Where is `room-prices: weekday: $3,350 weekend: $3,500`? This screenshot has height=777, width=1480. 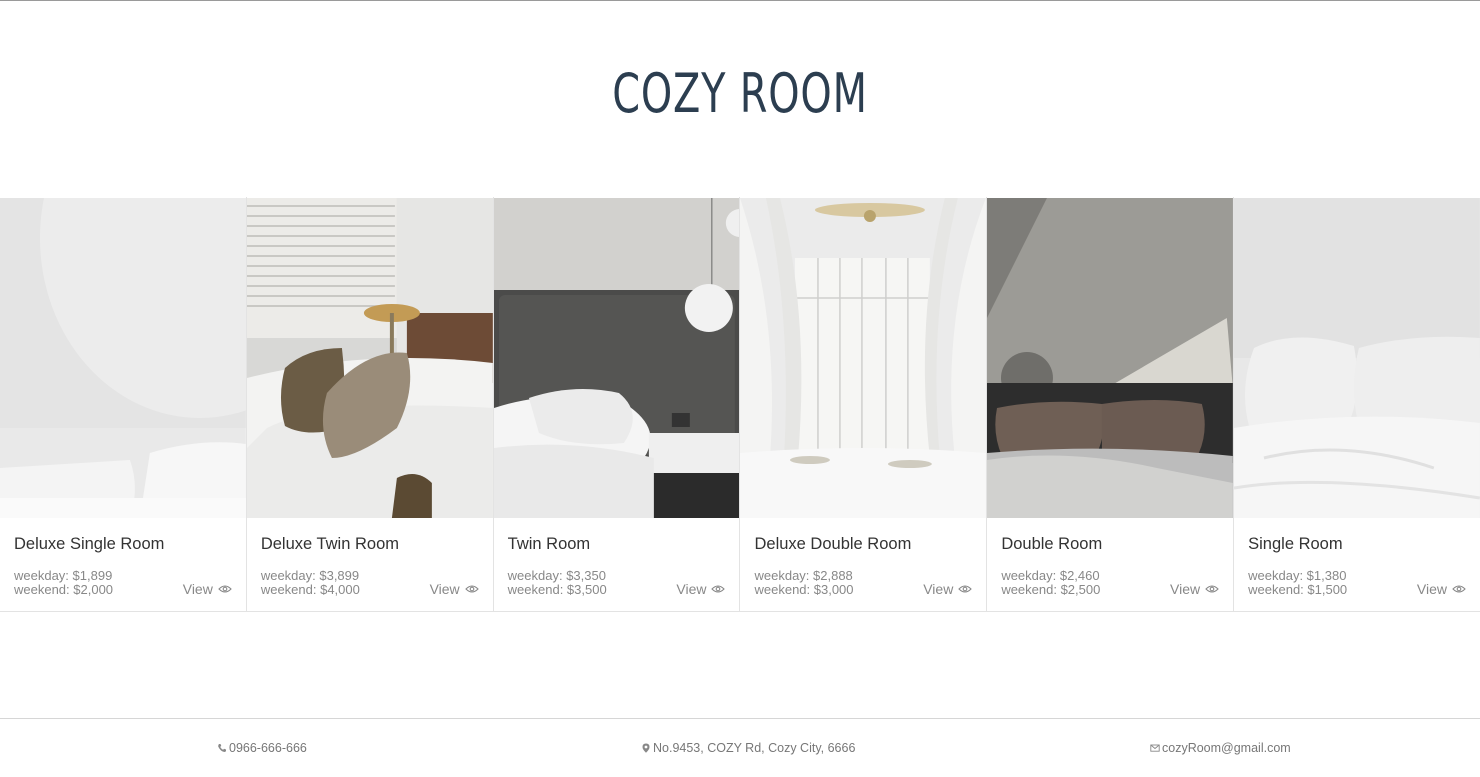
room-prices: weekday: $3,350 weekend: $3,500 is located at coordinates (557, 583).